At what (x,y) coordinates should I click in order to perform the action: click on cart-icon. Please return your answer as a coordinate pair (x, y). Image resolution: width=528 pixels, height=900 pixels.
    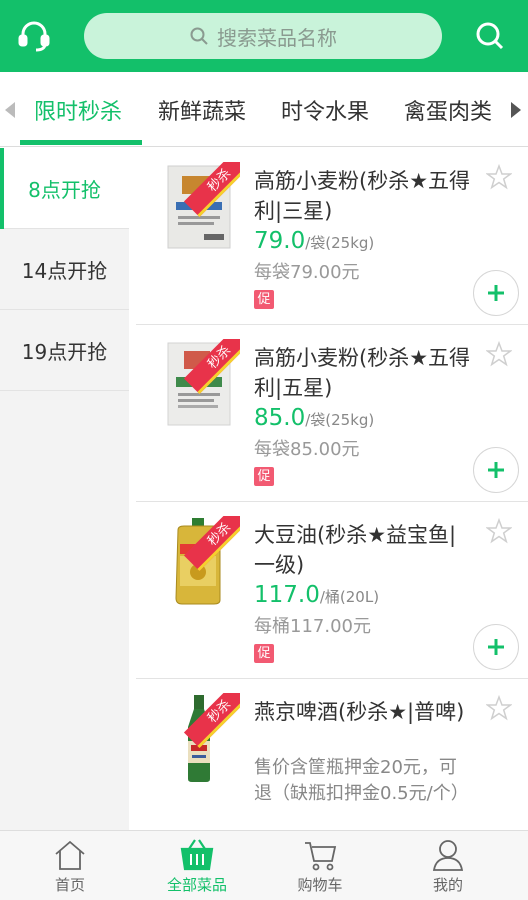
    Looking at the image, I should click on (321, 856).